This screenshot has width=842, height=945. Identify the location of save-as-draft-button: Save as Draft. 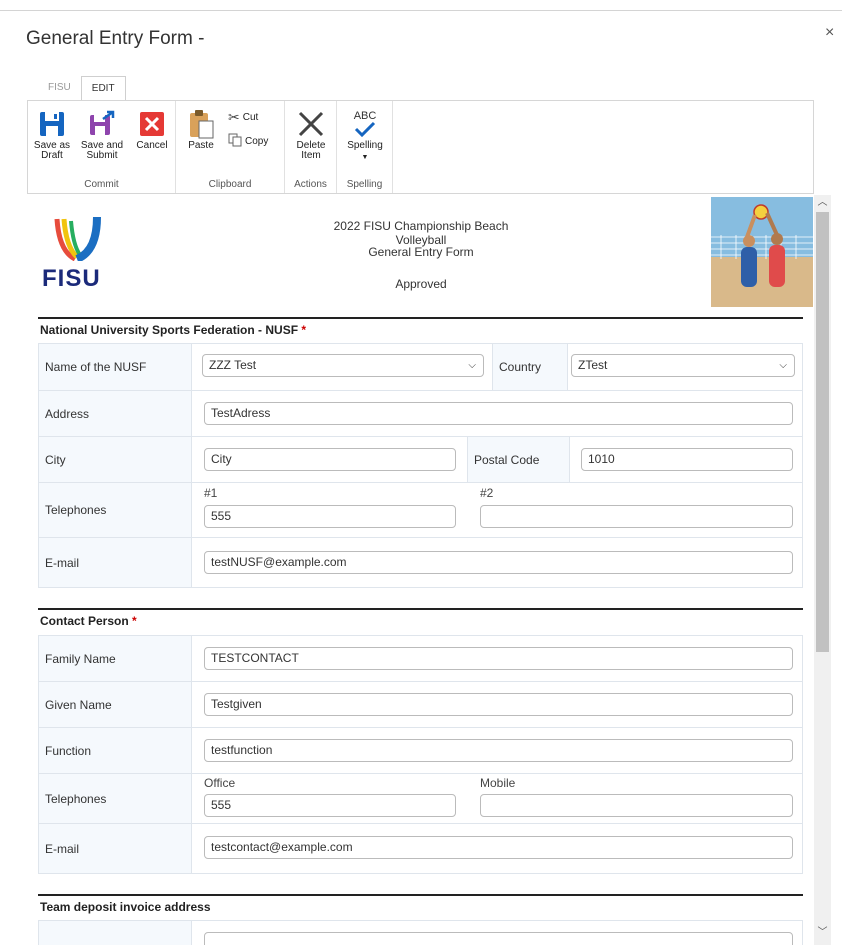
(52, 134).